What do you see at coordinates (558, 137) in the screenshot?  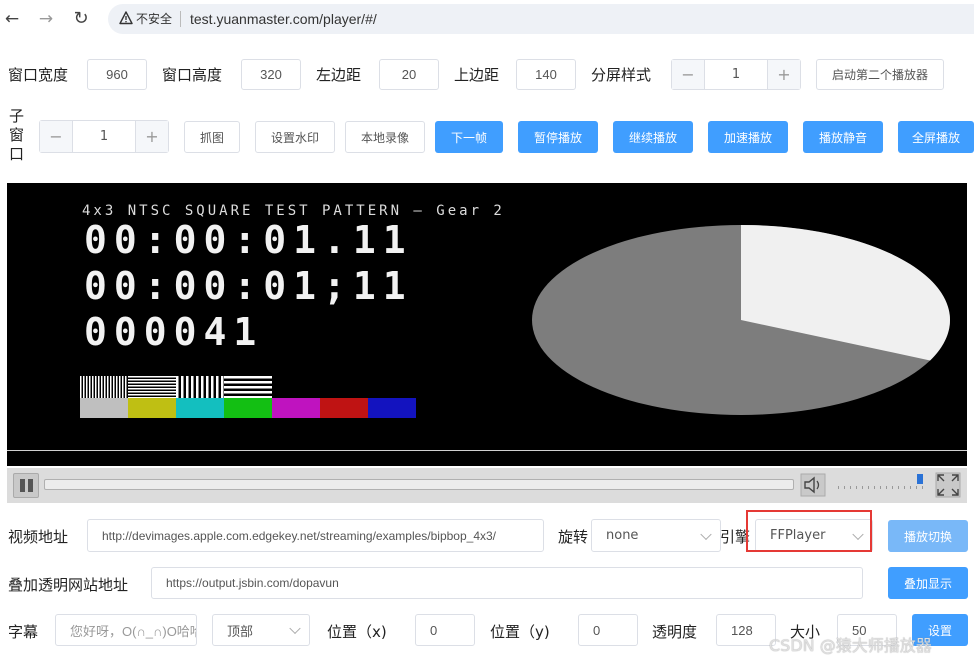 I see `pause-play-button: 暂停播放` at bounding box center [558, 137].